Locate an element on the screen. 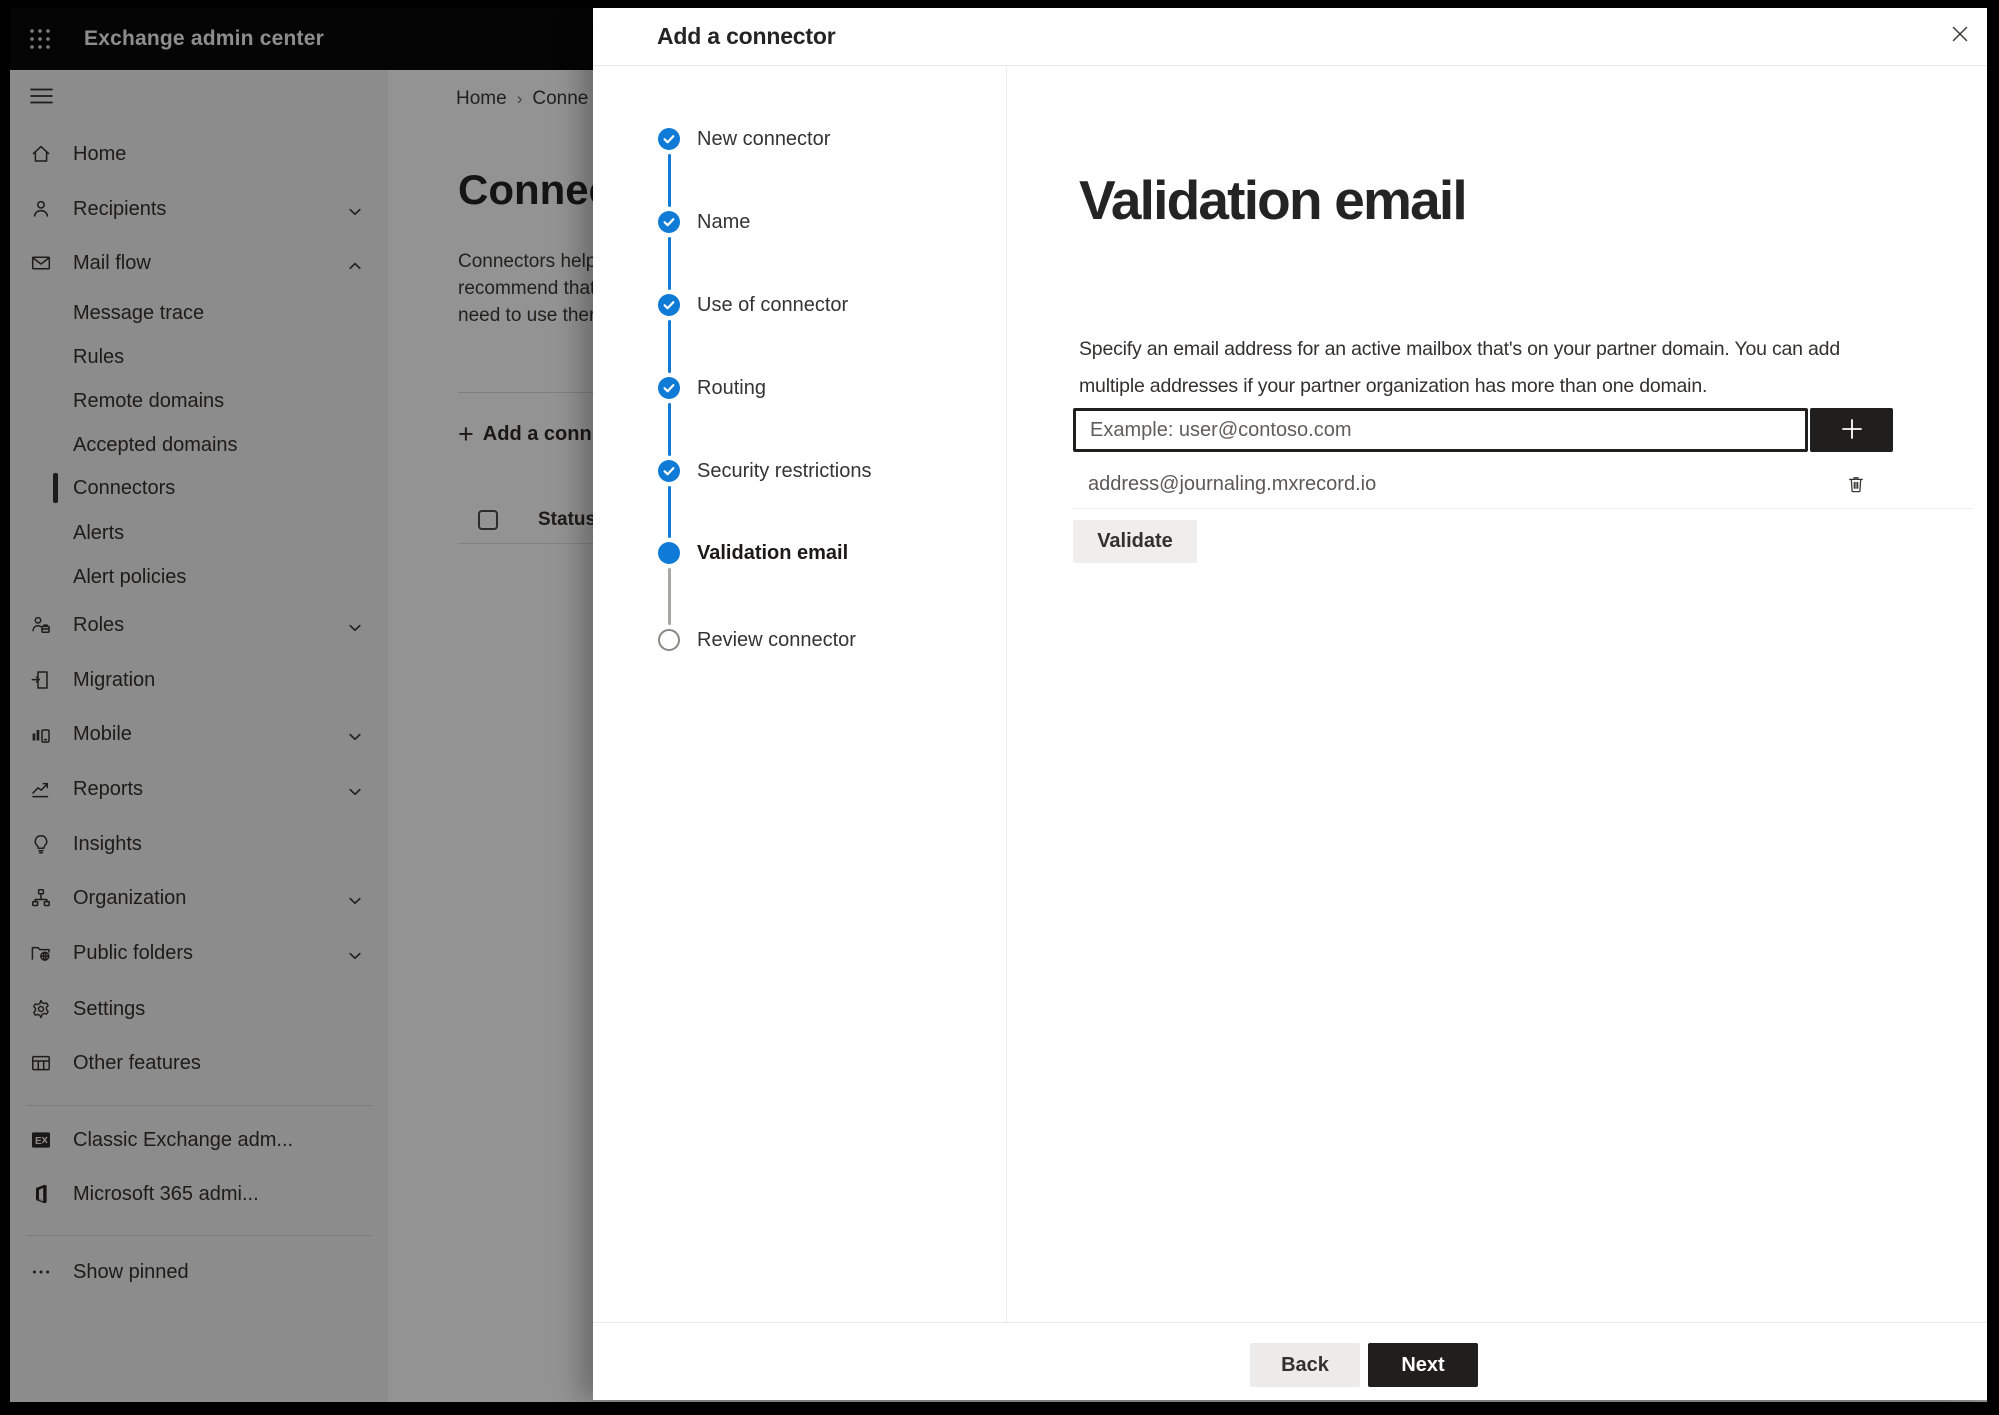  step-circle-security-restrictions is located at coordinates (669, 471).